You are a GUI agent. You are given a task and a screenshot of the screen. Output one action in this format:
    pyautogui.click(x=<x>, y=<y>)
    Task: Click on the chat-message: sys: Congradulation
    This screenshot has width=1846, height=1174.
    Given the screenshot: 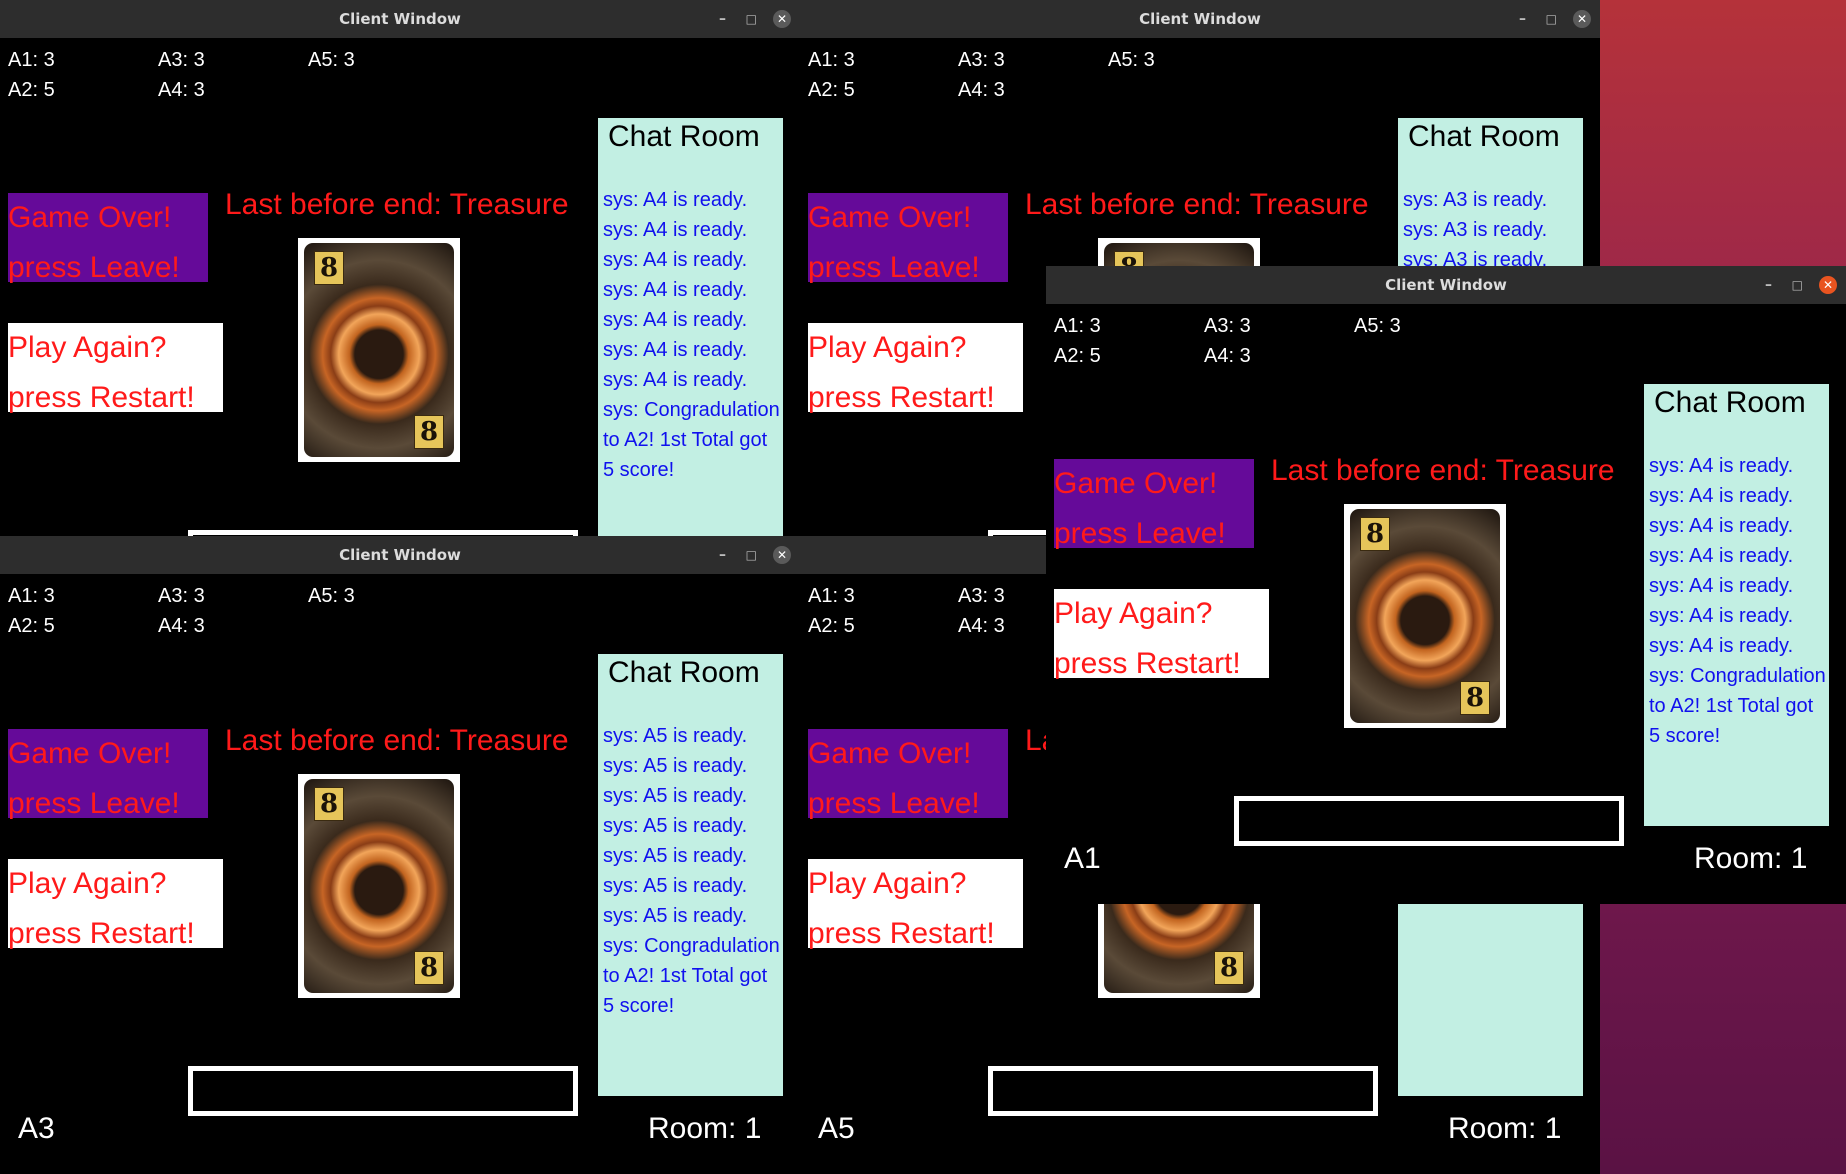 What is the action you would take?
    pyautogui.click(x=1737, y=676)
    